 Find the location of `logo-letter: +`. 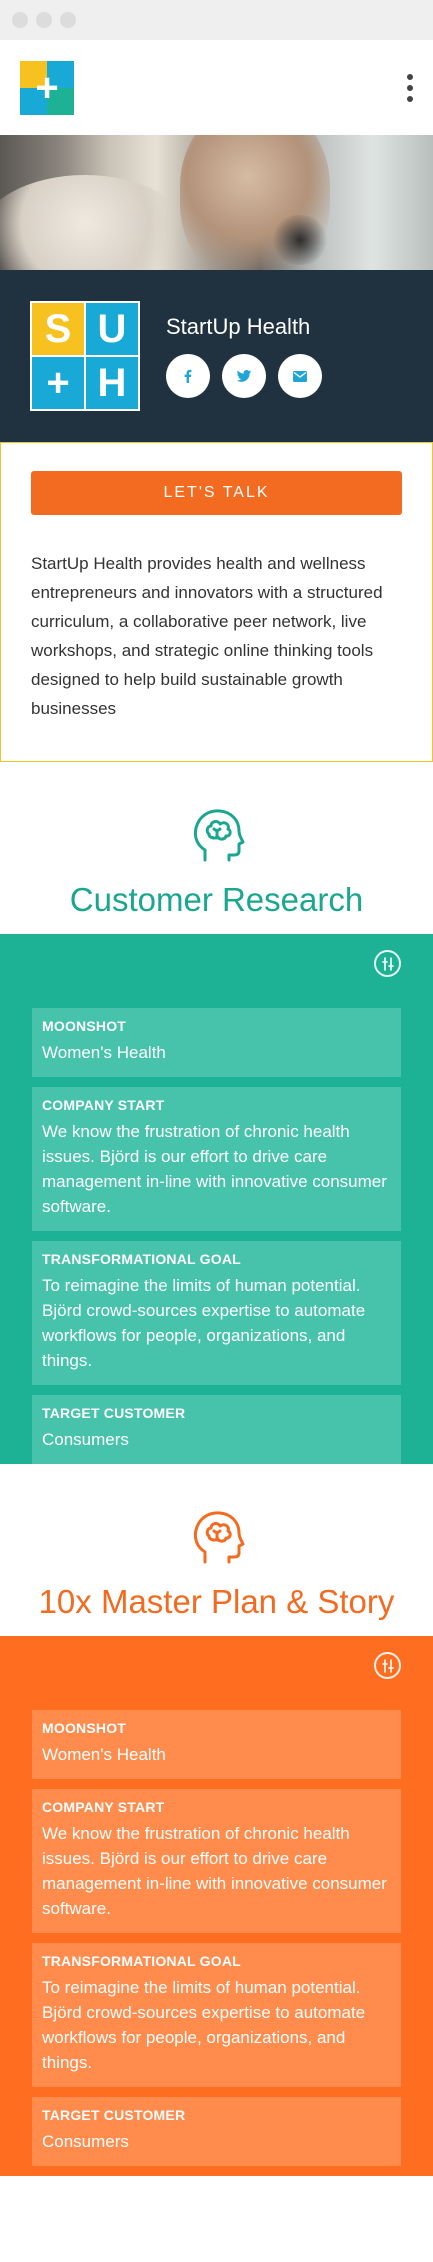

logo-letter: + is located at coordinates (58, 383).